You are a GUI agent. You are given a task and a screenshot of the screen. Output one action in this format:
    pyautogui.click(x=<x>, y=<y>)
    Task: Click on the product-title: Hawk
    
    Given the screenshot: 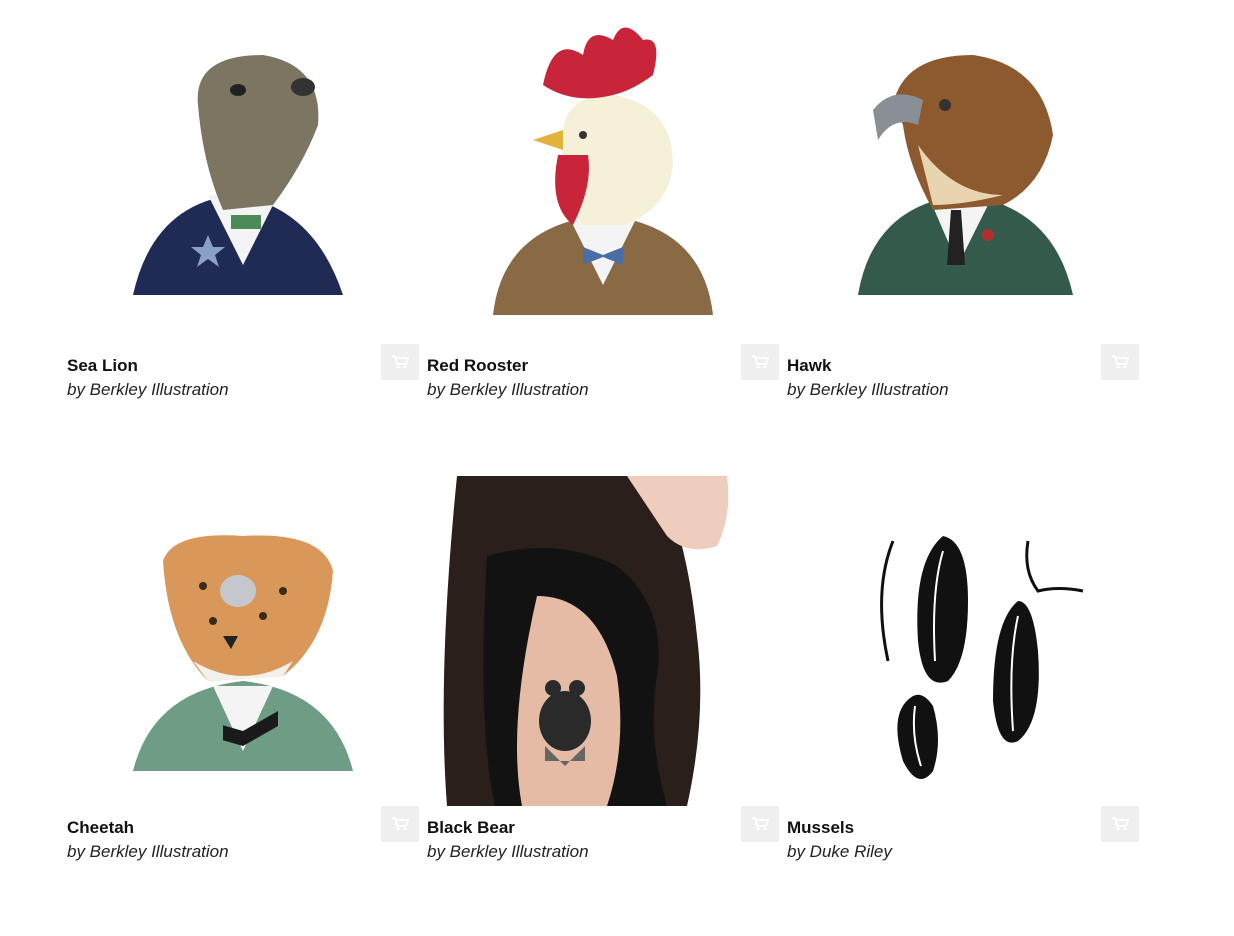 What is the action you would take?
    pyautogui.click(x=809, y=366)
    